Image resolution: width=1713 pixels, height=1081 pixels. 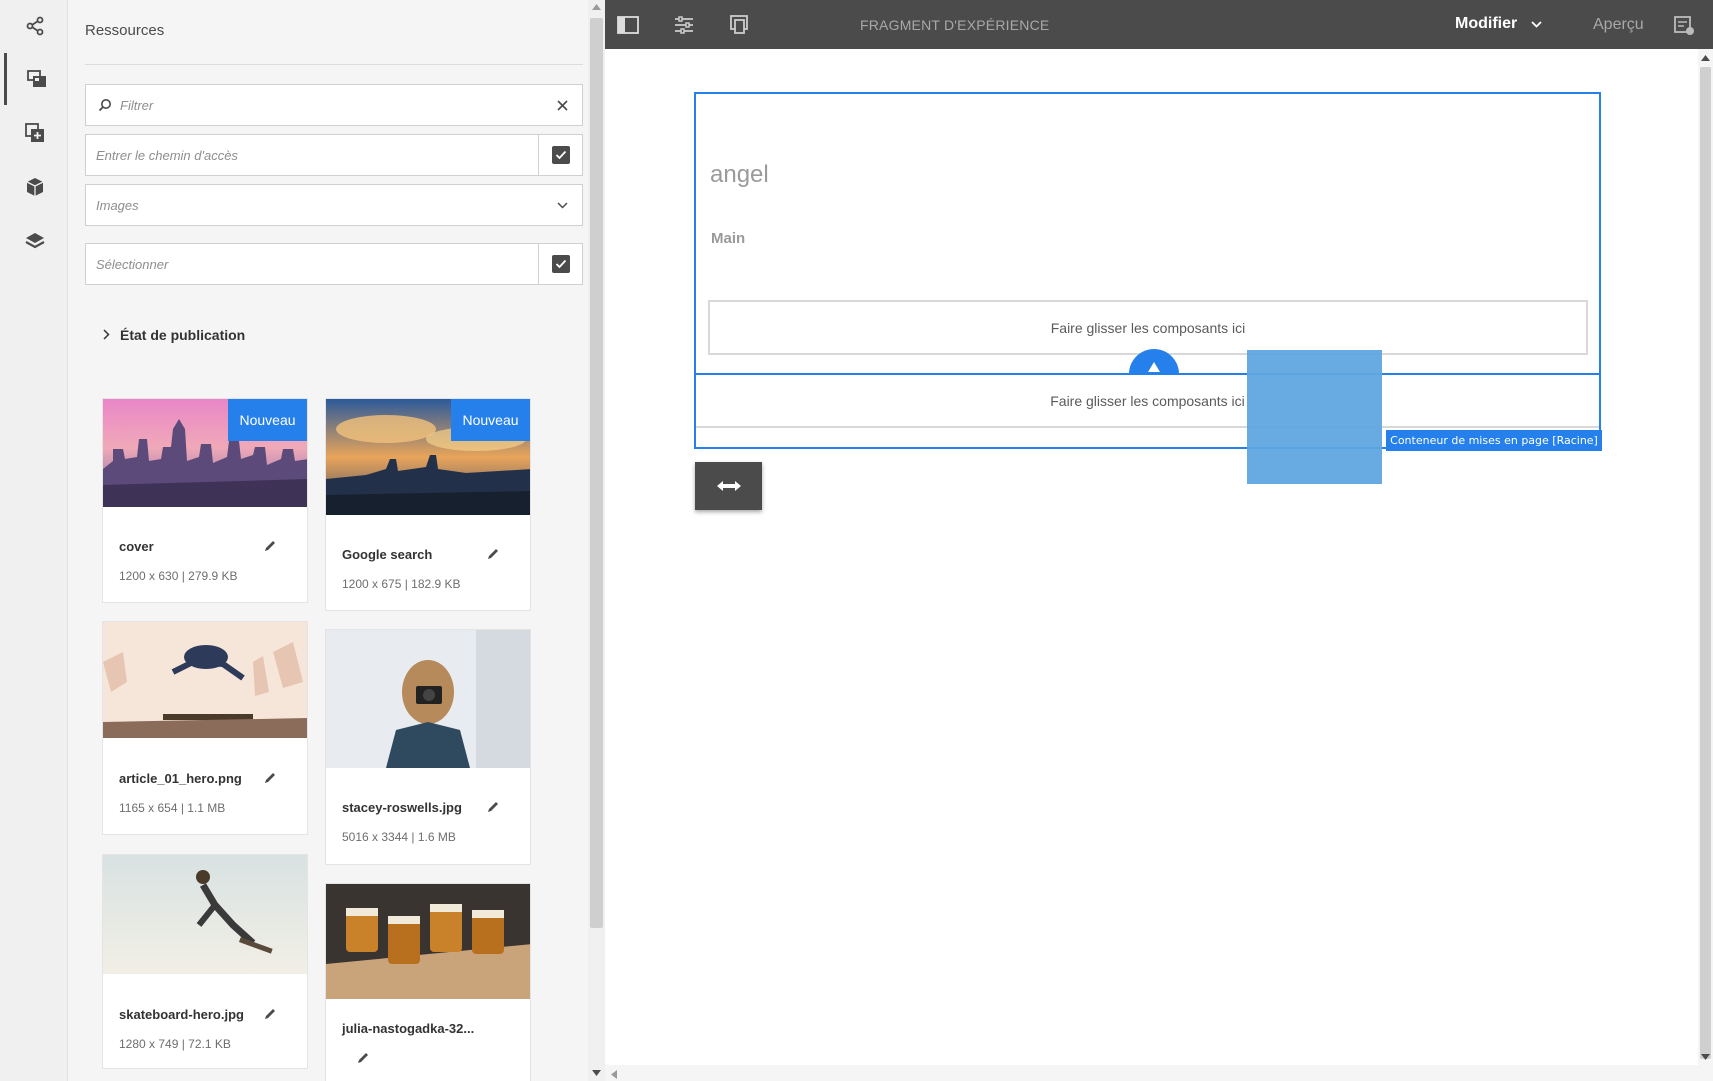 I want to click on layout-resize-button, so click(x=728, y=486).